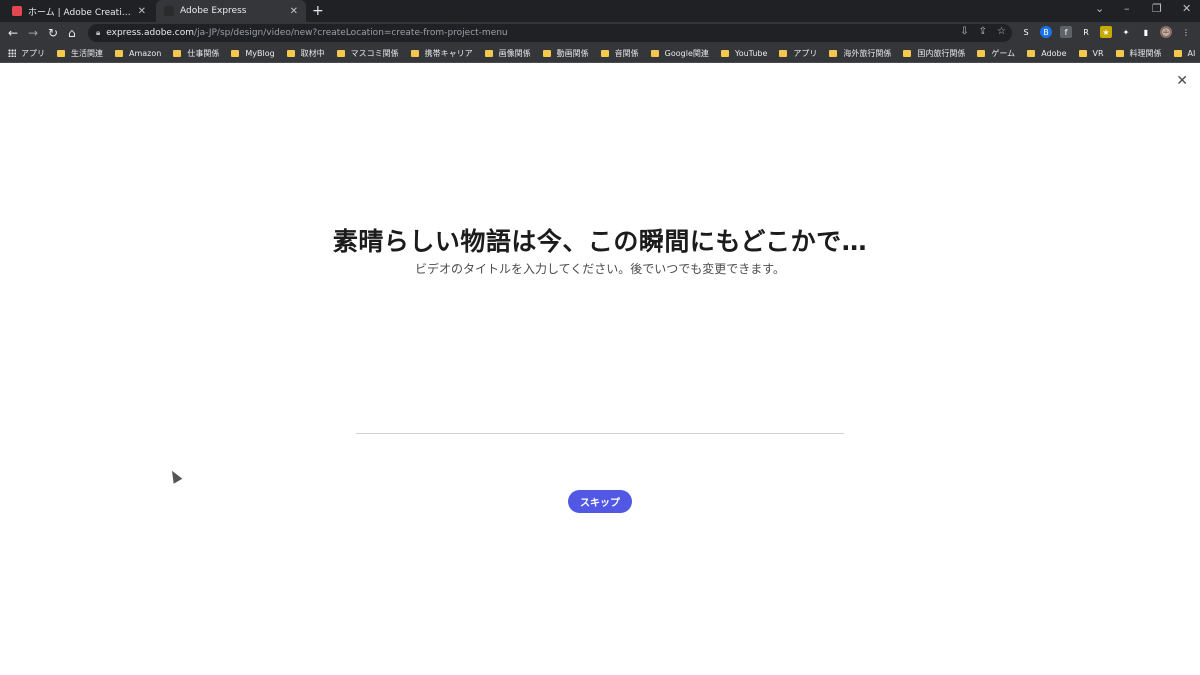  Describe the element at coordinates (318, 11) in the screenshot. I see `new-tab-plus-icon: +` at that location.